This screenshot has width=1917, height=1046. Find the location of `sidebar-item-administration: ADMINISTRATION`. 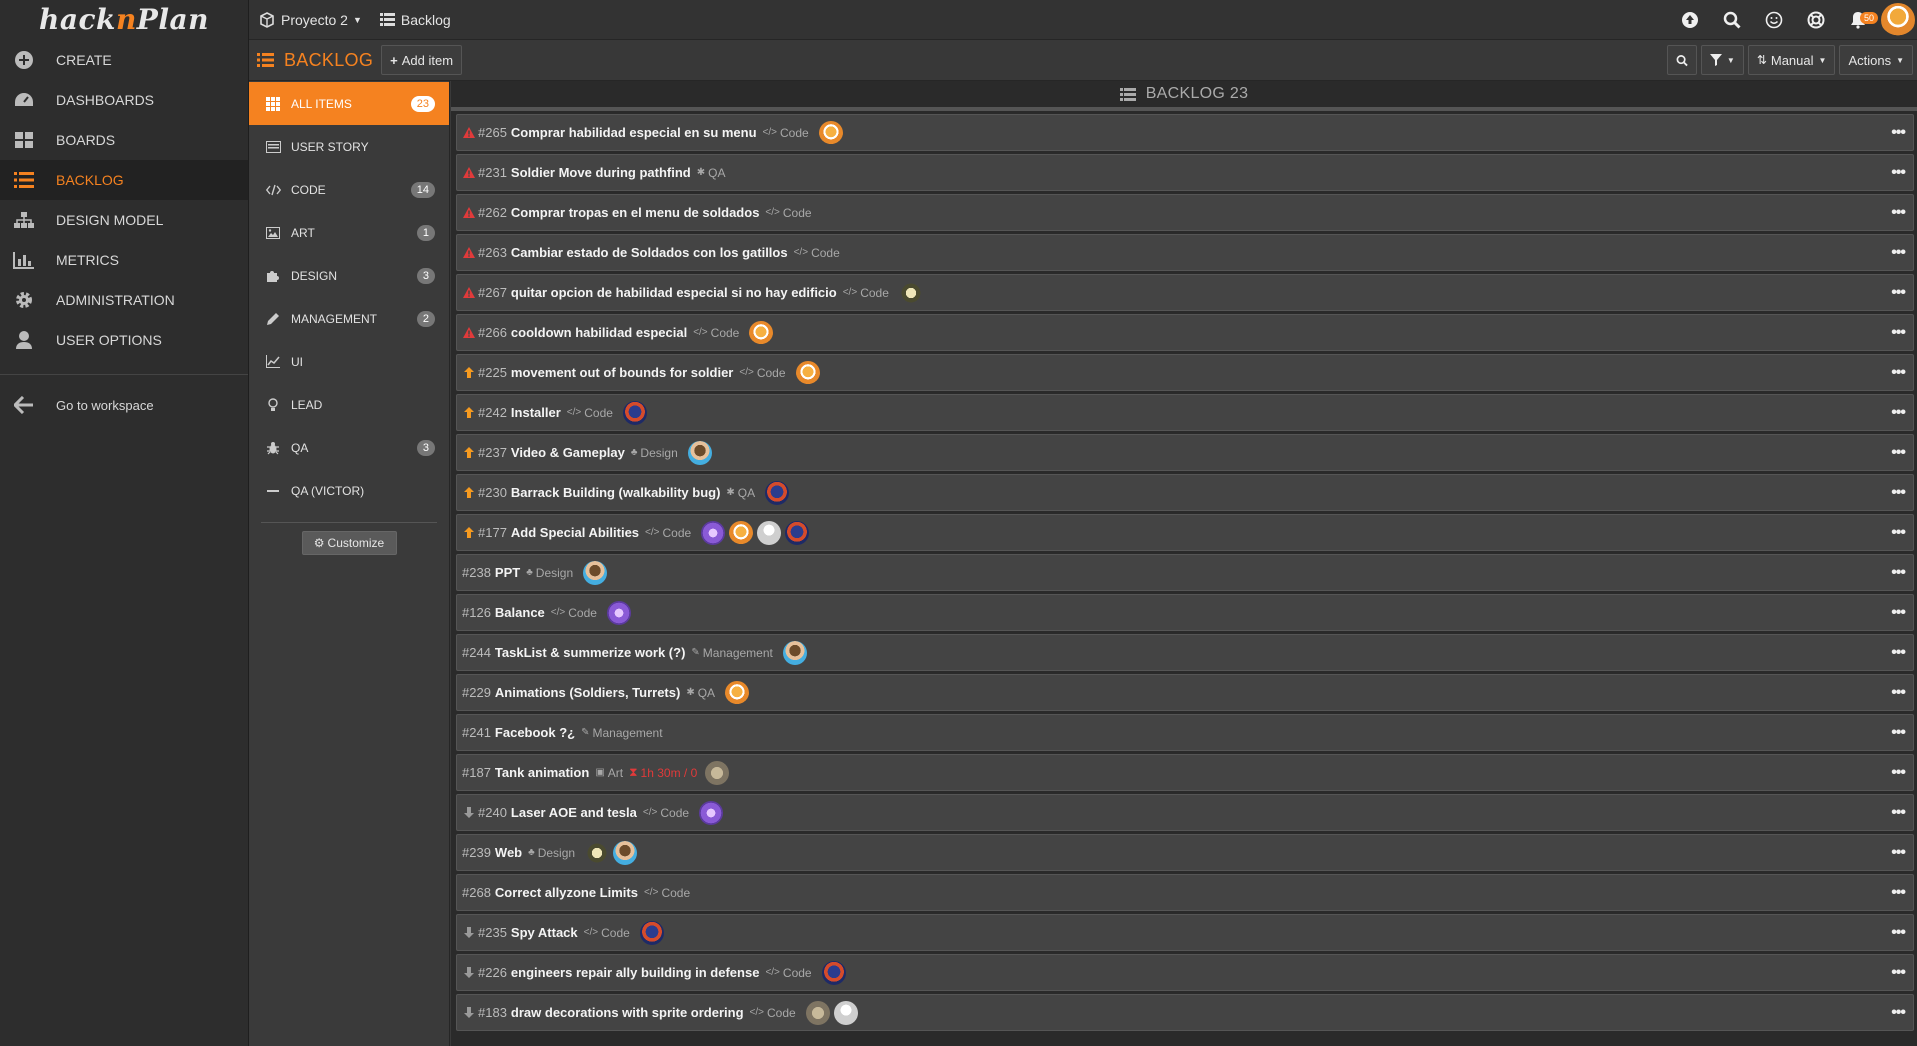

sidebar-item-administration: ADMINISTRATION is located at coordinates (124, 300).